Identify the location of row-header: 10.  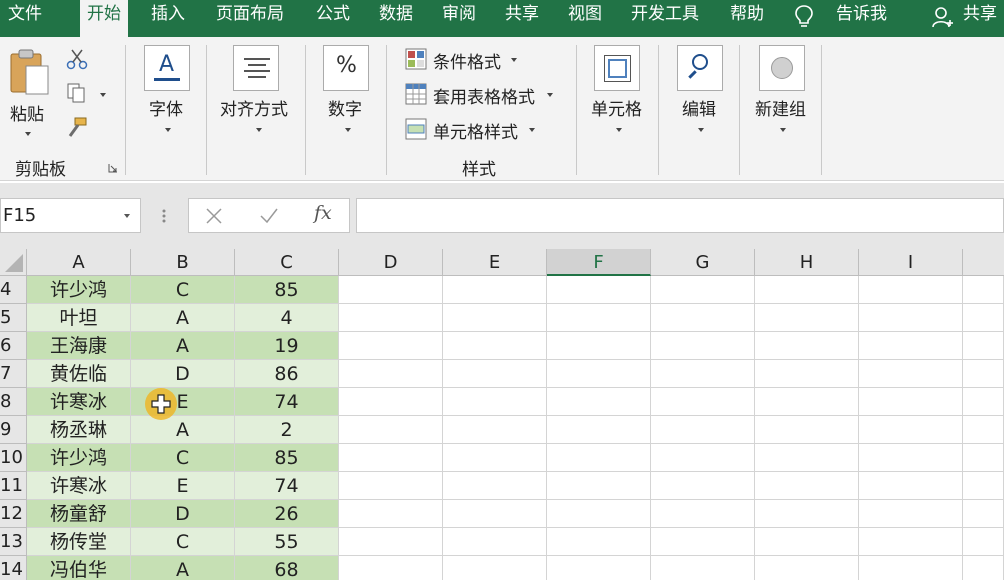
(13, 458).